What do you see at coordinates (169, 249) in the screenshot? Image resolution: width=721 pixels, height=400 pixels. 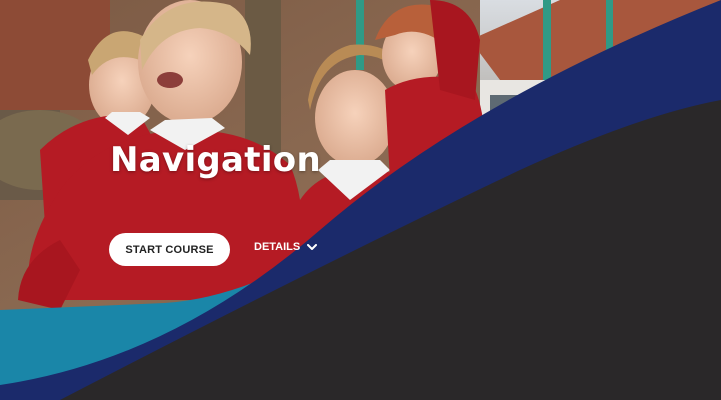 I see `start-course-button: START COURSE` at bounding box center [169, 249].